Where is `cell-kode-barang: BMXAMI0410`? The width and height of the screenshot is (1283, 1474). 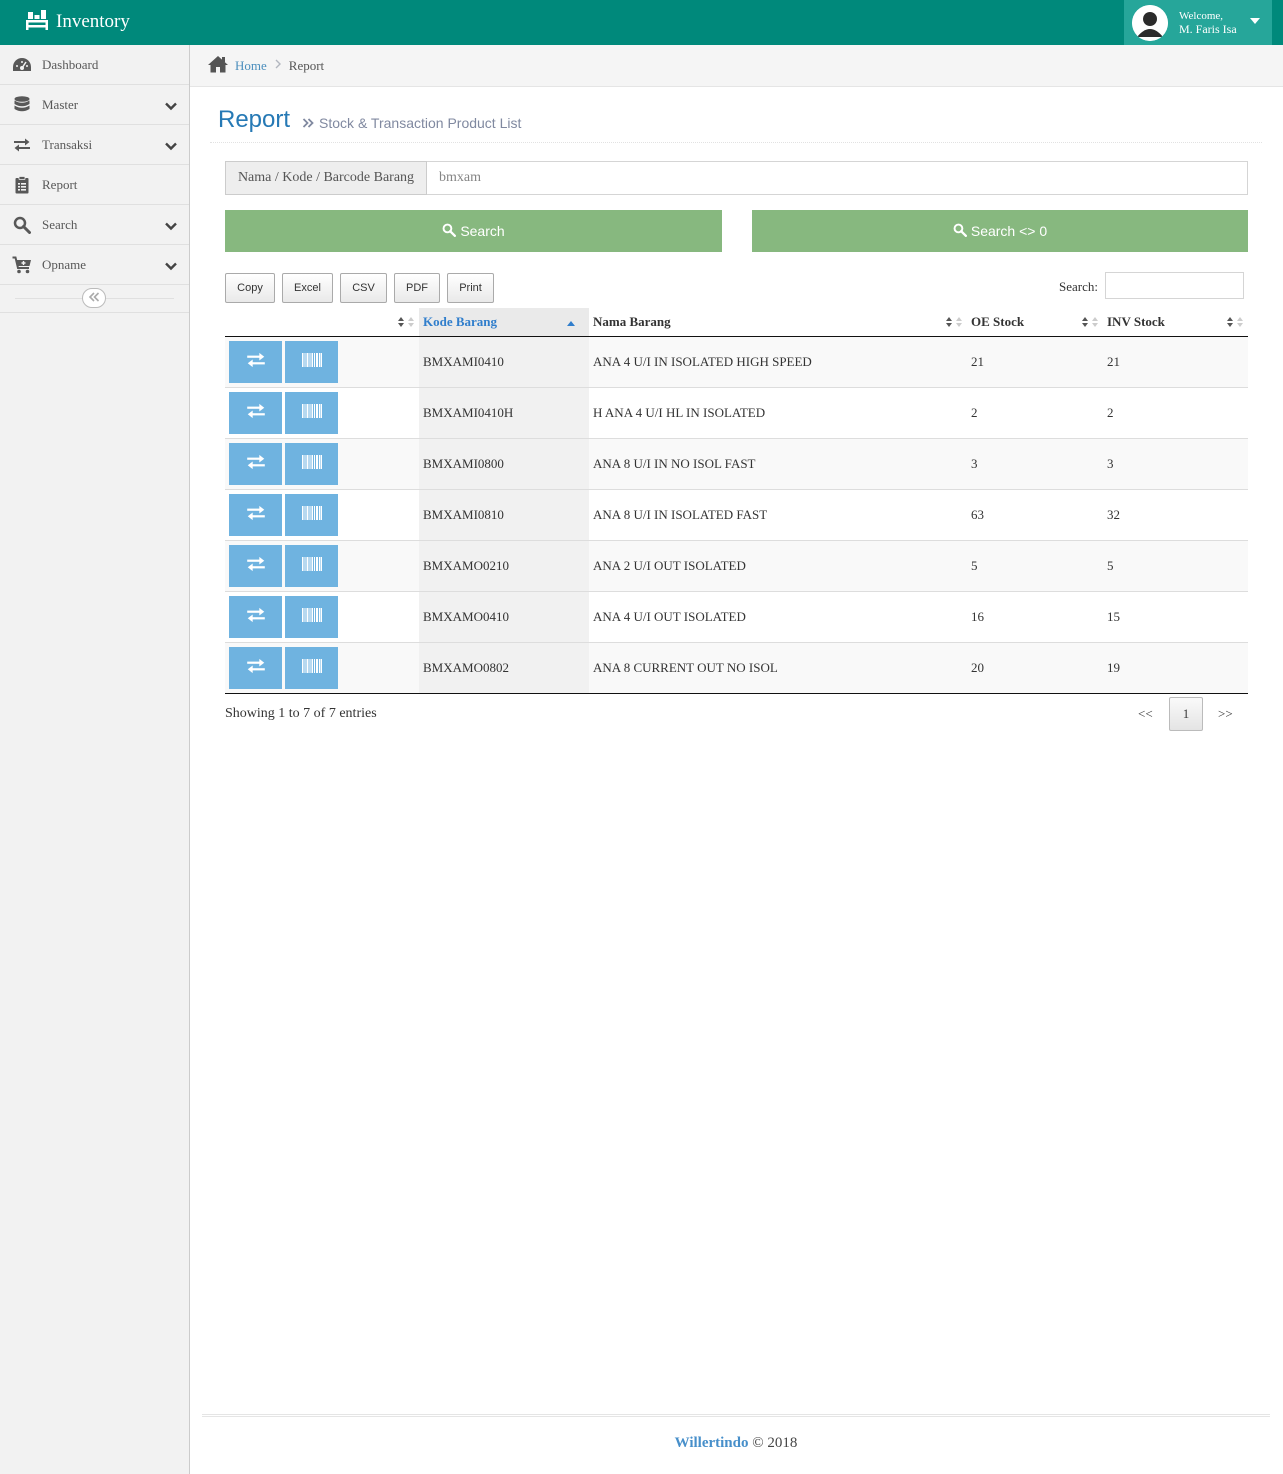 cell-kode-barang: BMXAMI0410 is located at coordinates (504, 362).